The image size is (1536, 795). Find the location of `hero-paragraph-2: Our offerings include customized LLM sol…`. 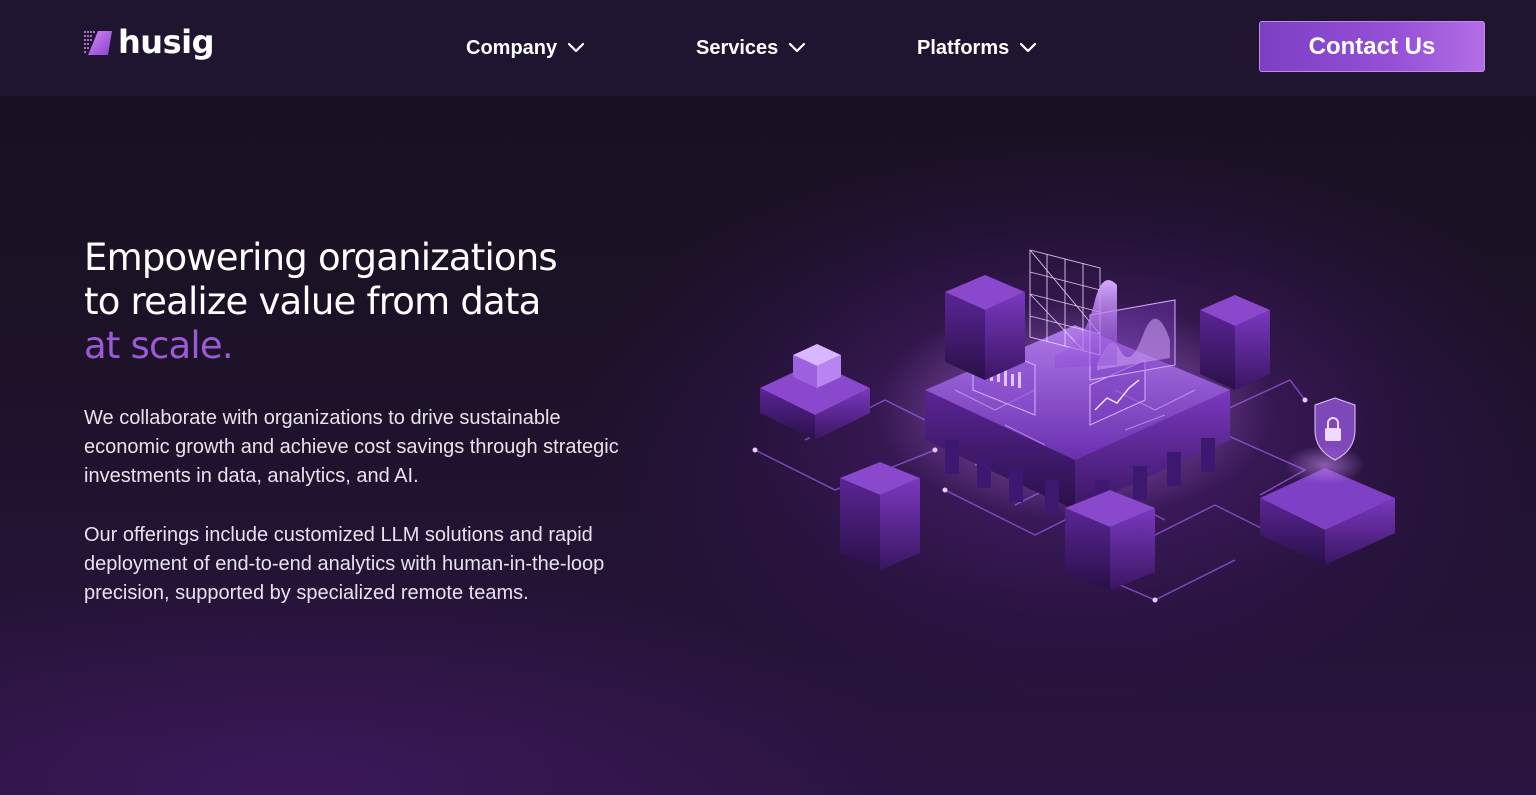

hero-paragraph-2: Our offerings include customized LLM sol… is located at coordinates (379, 564).